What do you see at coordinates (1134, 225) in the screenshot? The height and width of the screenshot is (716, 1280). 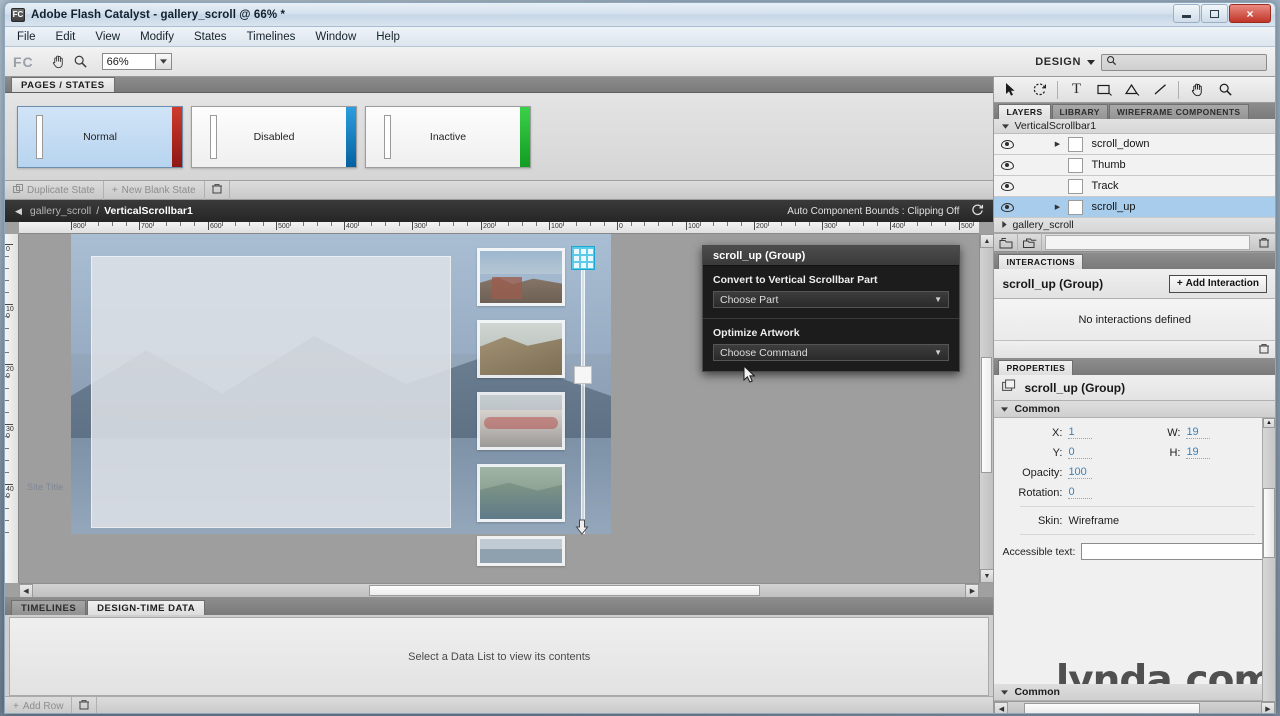 I see `layers-footer-group: gallery_scroll` at bounding box center [1134, 225].